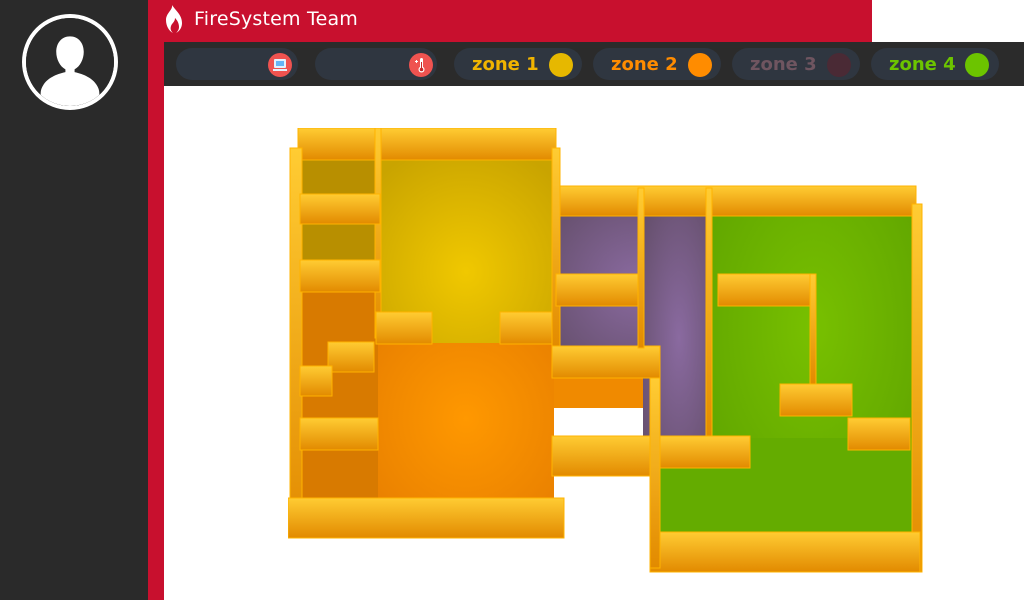 Image resolution: width=1024 pixels, height=600 pixels. I want to click on wall-zone-4-room, so click(765, 290).